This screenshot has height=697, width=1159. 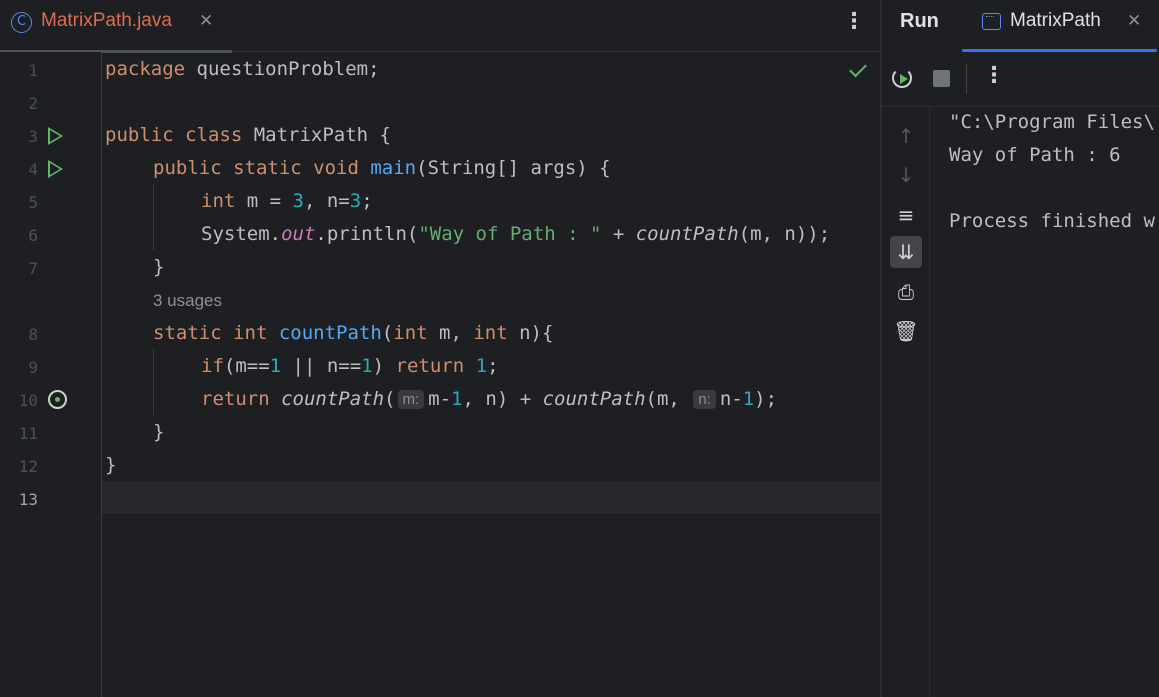 What do you see at coordinates (440, 26) in the screenshot?
I see `editor-tab-bar: C MatrixPath.java ✕ ⋮` at bounding box center [440, 26].